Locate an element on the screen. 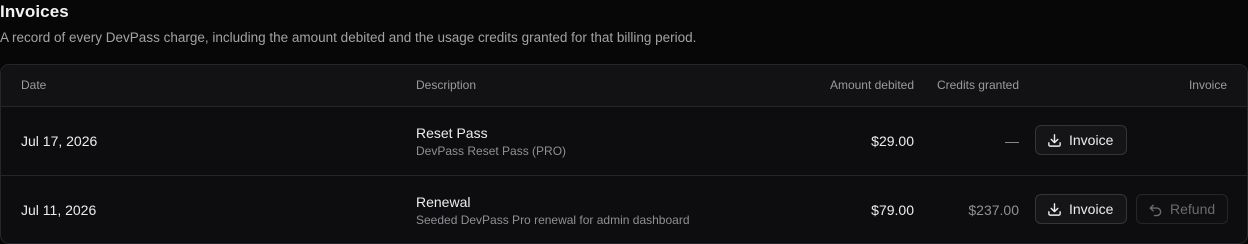 This screenshot has height=244, width=1248. row-credits: $237.00 is located at coordinates (993, 210).